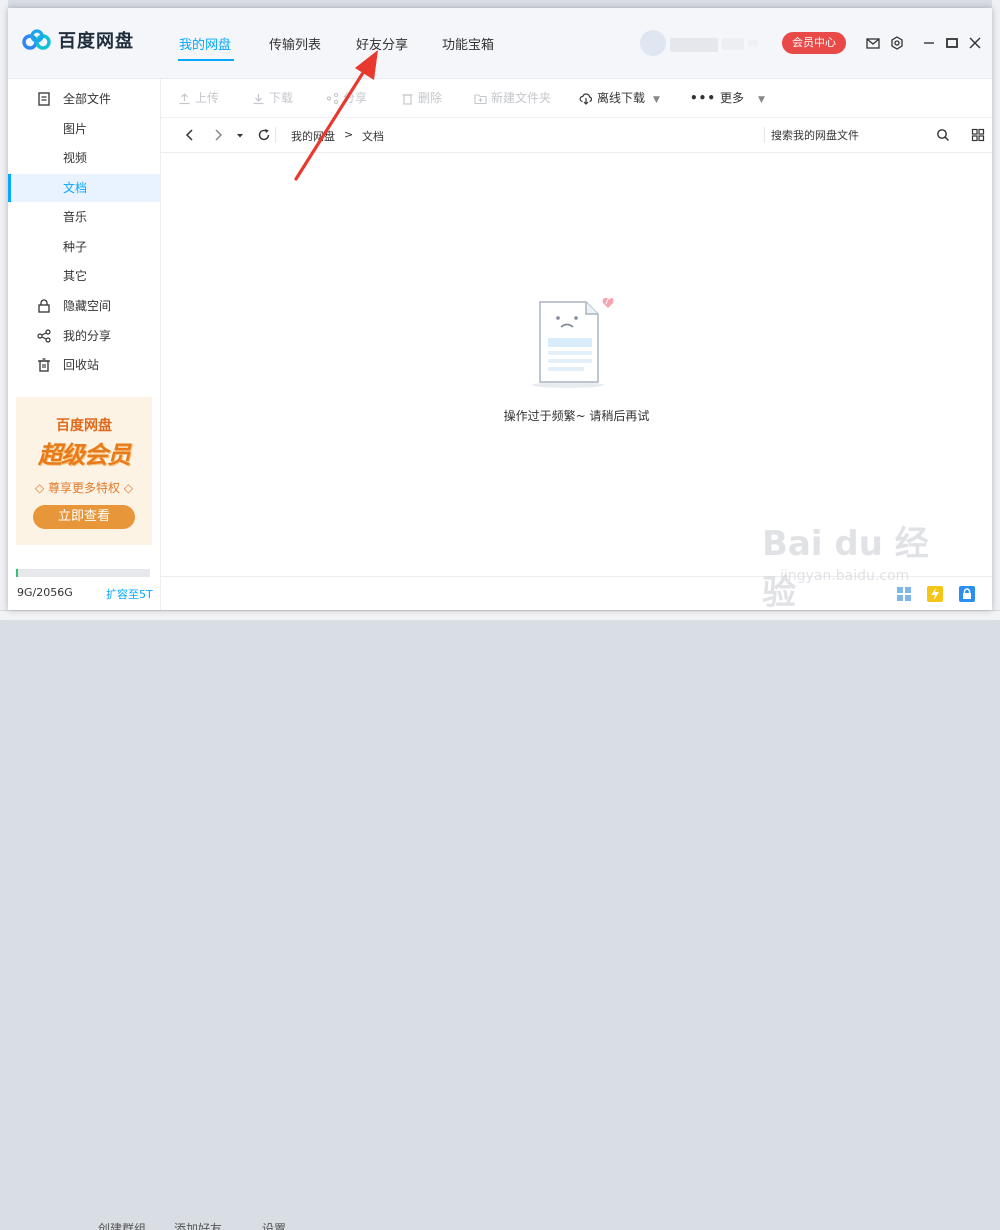  Describe the element at coordinates (845, 576) in the screenshot. I see `watermark-sub: jingyan.baidu.com` at that location.